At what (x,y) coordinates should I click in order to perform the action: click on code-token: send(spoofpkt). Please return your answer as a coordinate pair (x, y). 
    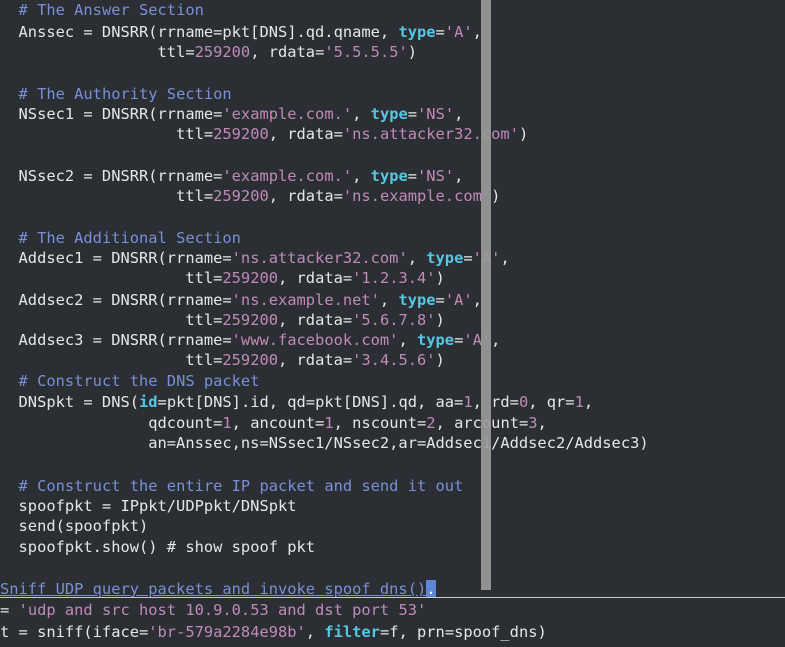
    Looking at the image, I should click on (74, 526).